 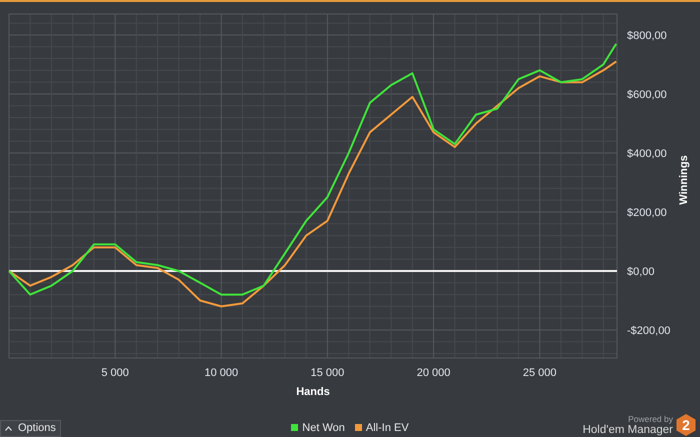 What do you see at coordinates (647, 94) in the screenshot?
I see `y-tick-label: $600,00` at bounding box center [647, 94].